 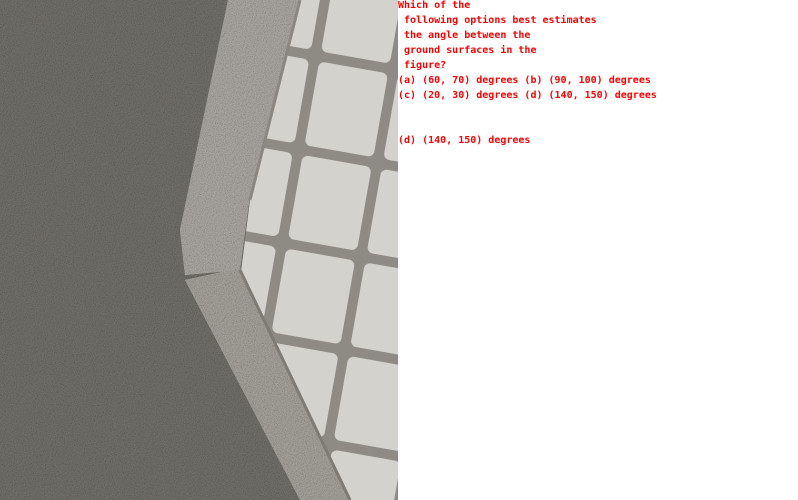 What do you see at coordinates (464, 140) in the screenshot?
I see `answer-text: (d) (140, 150) degrees` at bounding box center [464, 140].